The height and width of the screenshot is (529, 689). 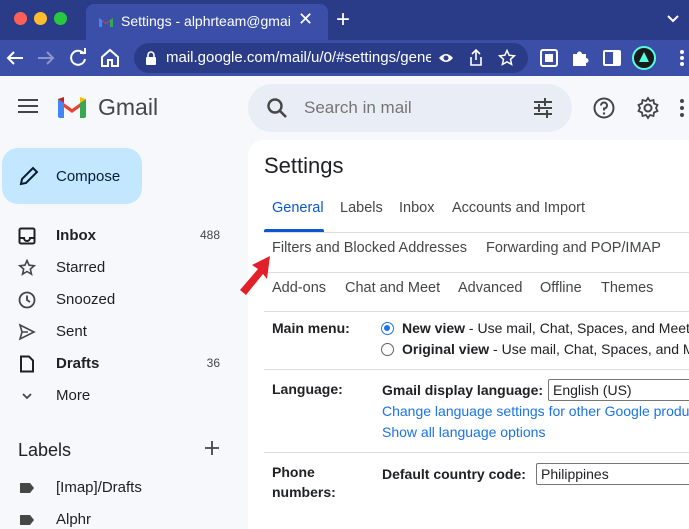 I want to click on avatar-icon, so click(x=644, y=57).